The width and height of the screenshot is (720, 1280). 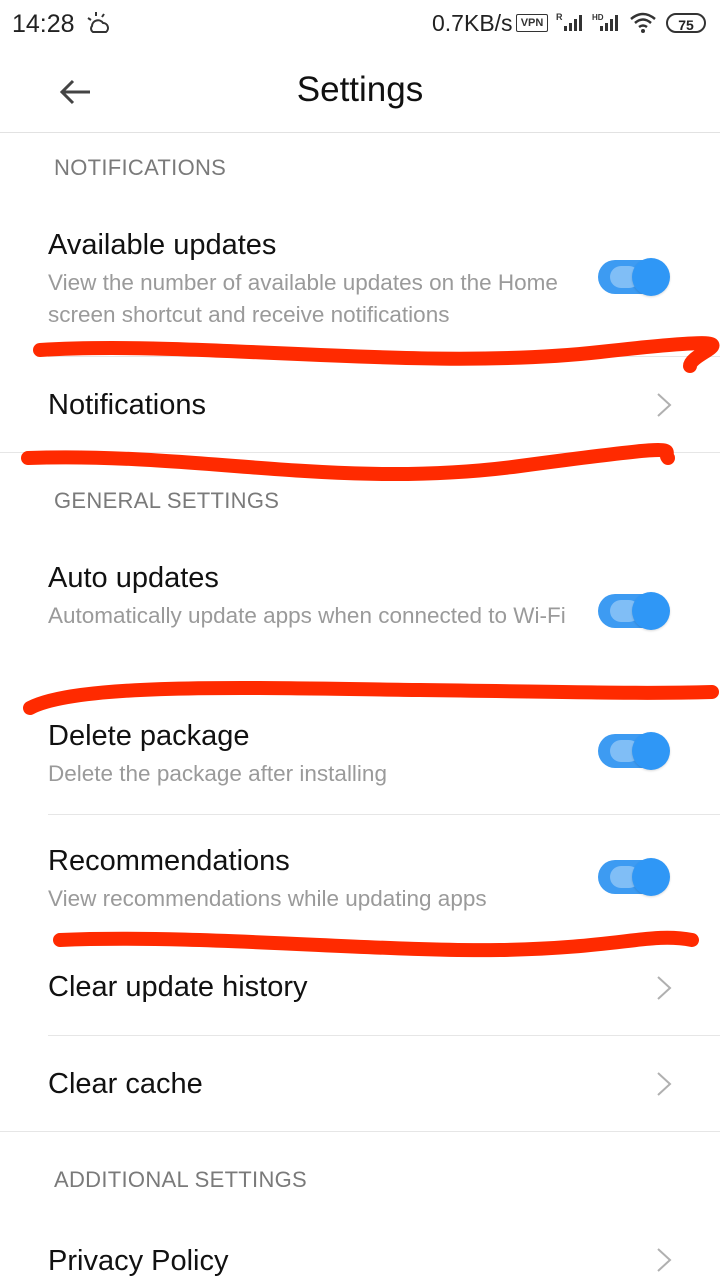 What do you see at coordinates (125, 1084) in the screenshot?
I see `setting-title: Clear cache` at bounding box center [125, 1084].